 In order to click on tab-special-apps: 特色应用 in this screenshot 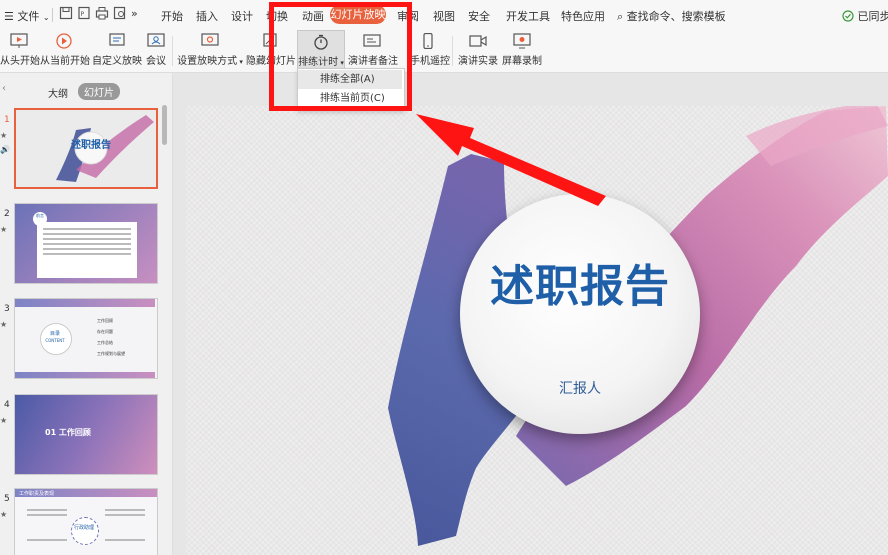, I will do `click(583, 16)`.